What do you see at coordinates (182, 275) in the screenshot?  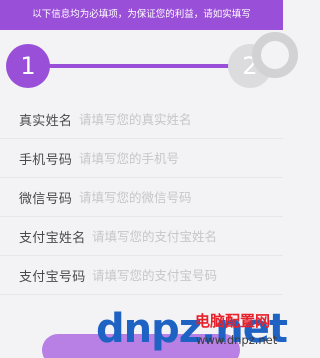 I see `alipay-account-input` at bounding box center [182, 275].